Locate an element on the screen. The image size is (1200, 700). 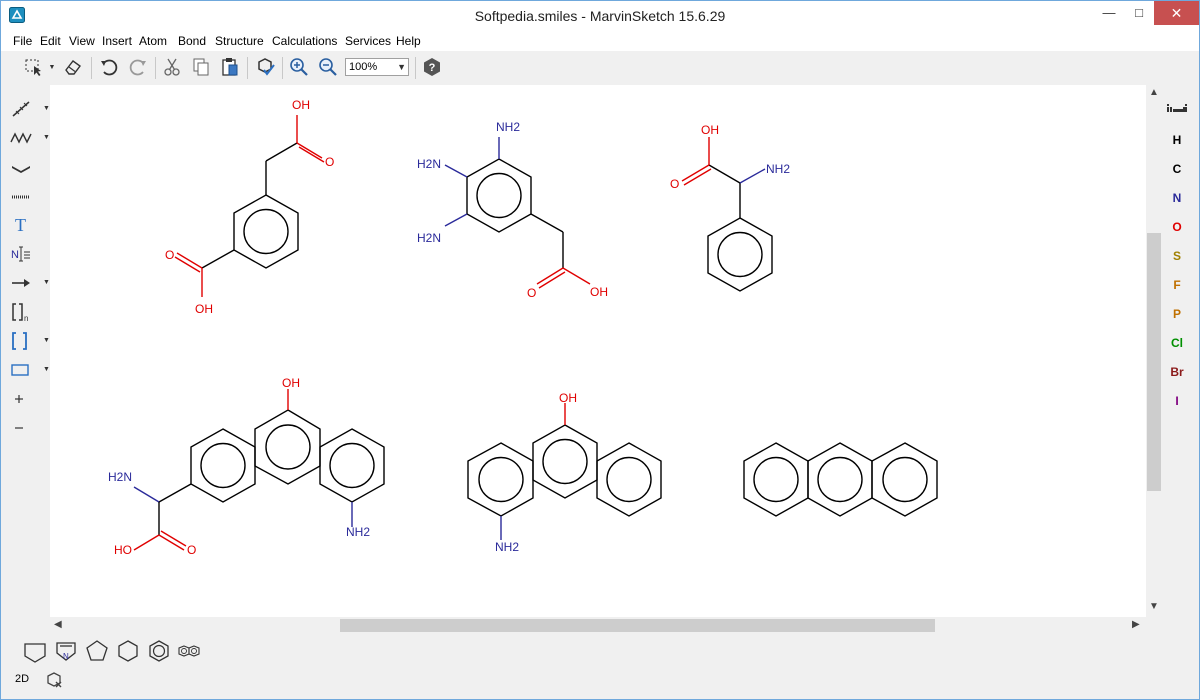
atom-label-ho: HO is located at coordinates (123, 550).